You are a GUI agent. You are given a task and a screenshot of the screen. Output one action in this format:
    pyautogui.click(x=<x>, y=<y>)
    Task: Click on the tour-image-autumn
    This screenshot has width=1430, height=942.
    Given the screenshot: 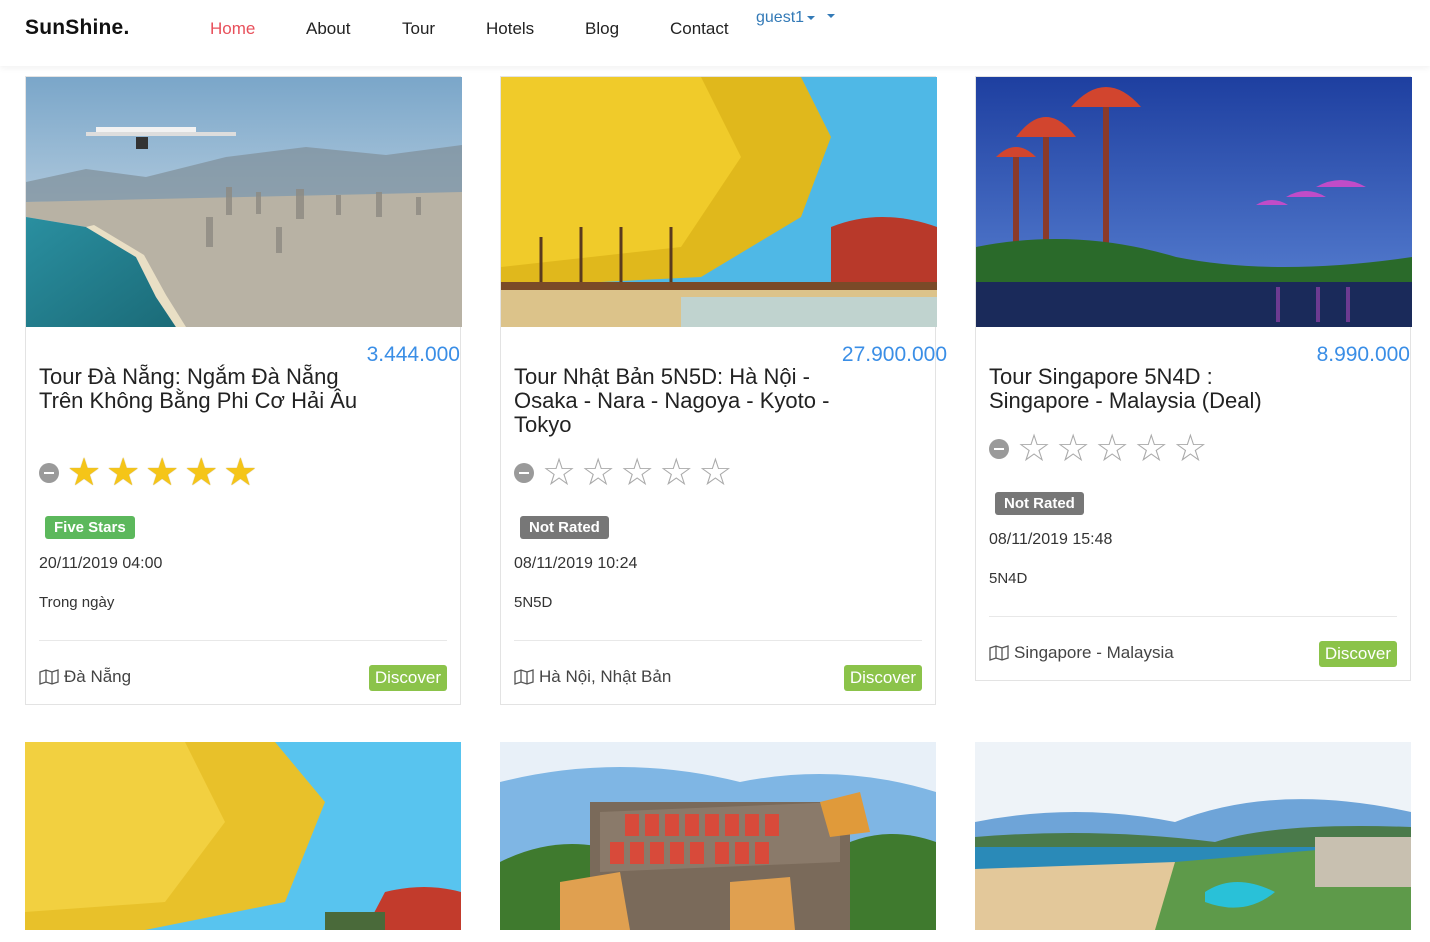 What is the action you would take?
    pyautogui.click(x=243, y=836)
    